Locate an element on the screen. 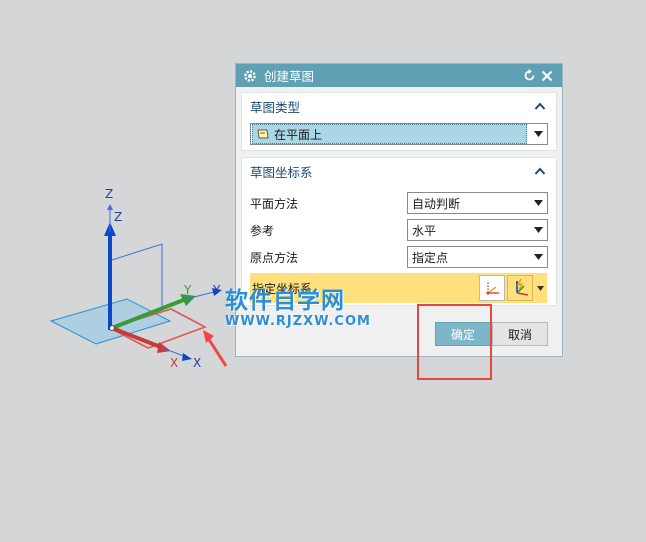 This screenshot has height=542, width=646. sketch-type-select: 在平面上 is located at coordinates (399, 134).